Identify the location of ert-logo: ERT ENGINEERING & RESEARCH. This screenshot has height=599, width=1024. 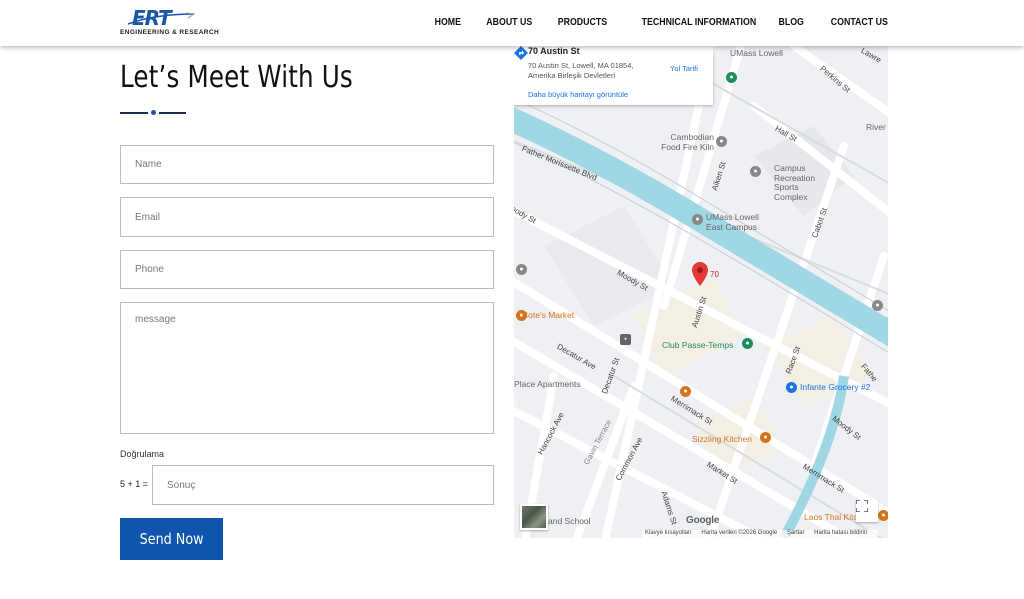
(169, 23).